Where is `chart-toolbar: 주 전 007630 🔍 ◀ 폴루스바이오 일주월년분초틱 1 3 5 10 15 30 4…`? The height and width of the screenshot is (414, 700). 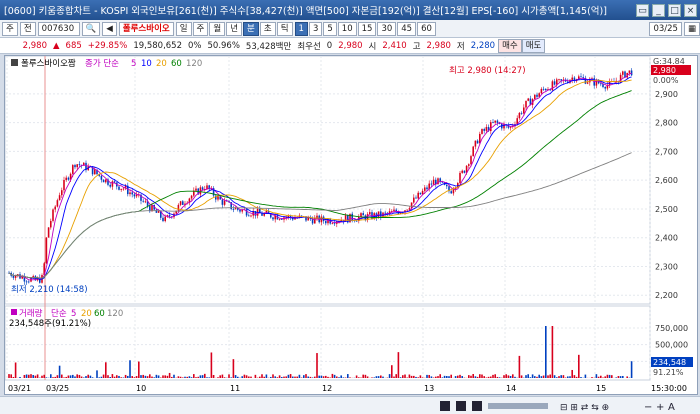
chart-toolbar: 주 전 007630 🔍 ◀ 폴루스바이오 일주월년분초틱 1 3 5 10 15 30 4… is located at coordinates (350, 29).